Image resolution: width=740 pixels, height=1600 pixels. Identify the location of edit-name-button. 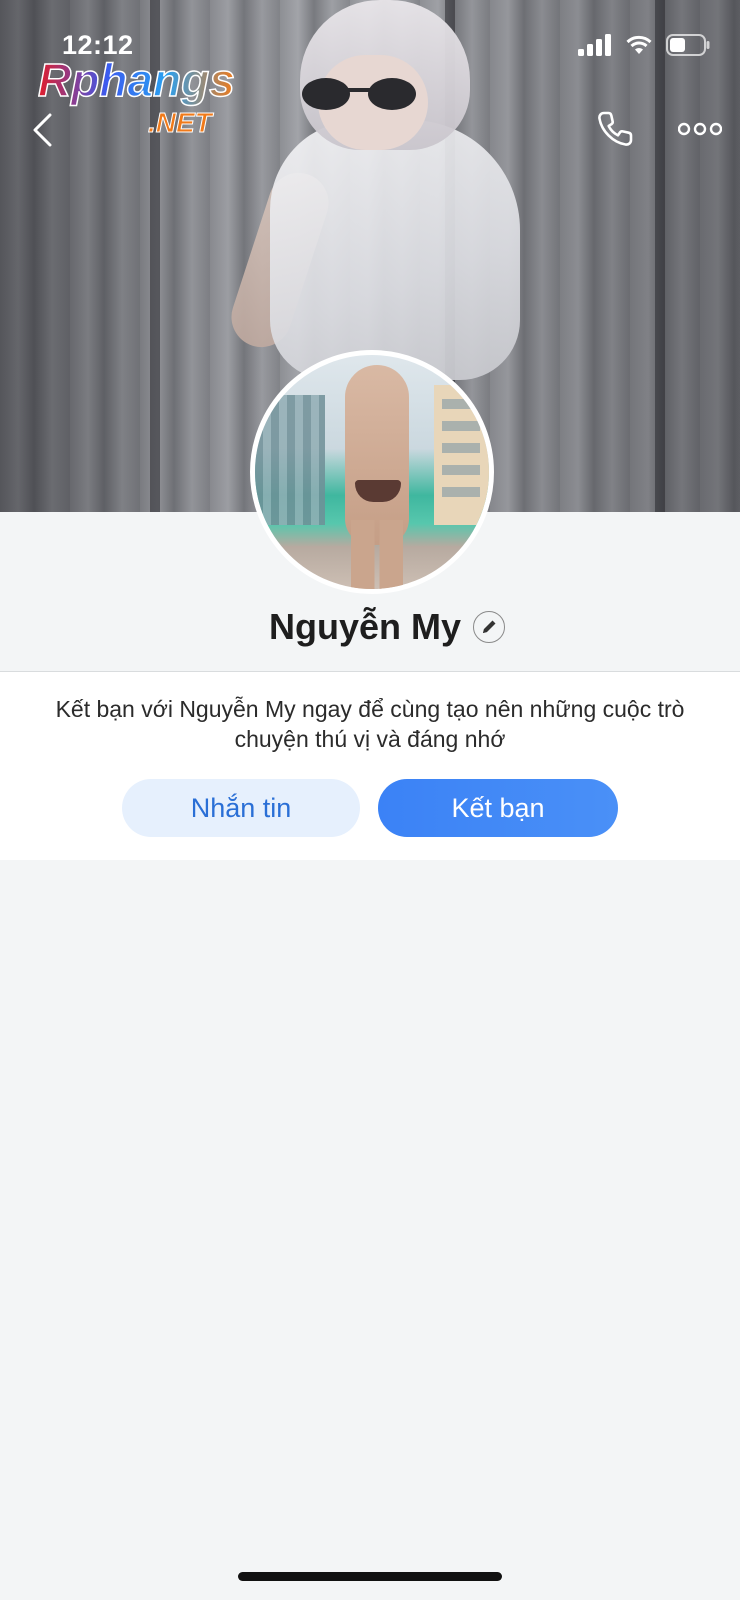
(489, 627).